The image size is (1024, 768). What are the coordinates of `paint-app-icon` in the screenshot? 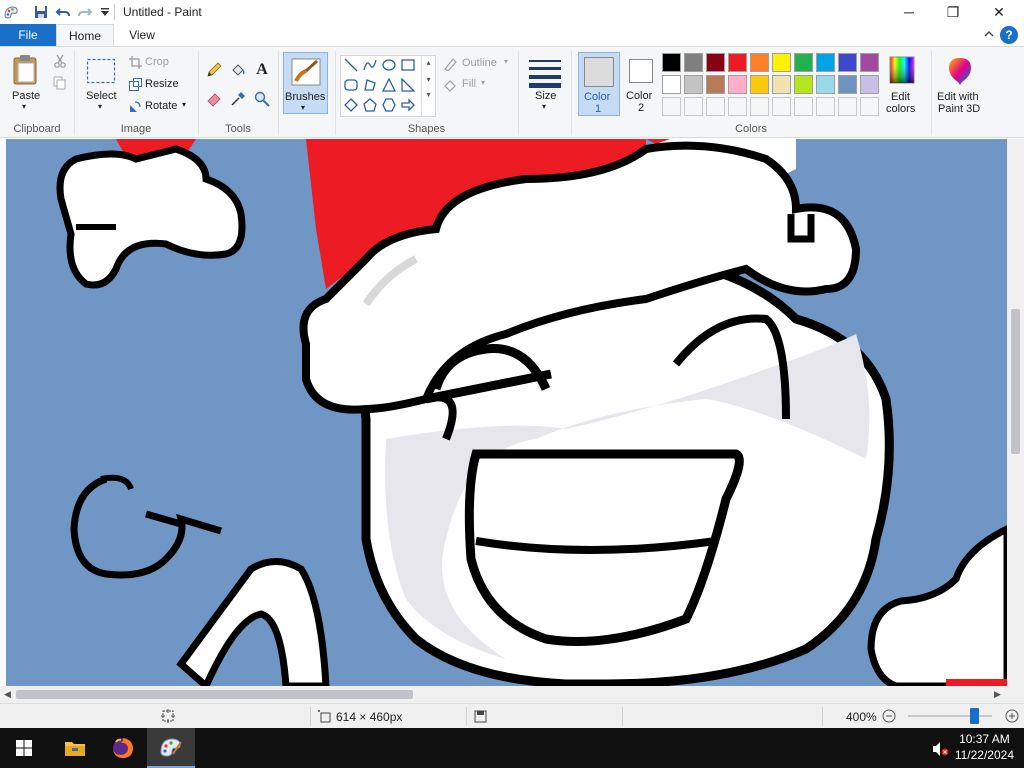 It's located at (11, 12).